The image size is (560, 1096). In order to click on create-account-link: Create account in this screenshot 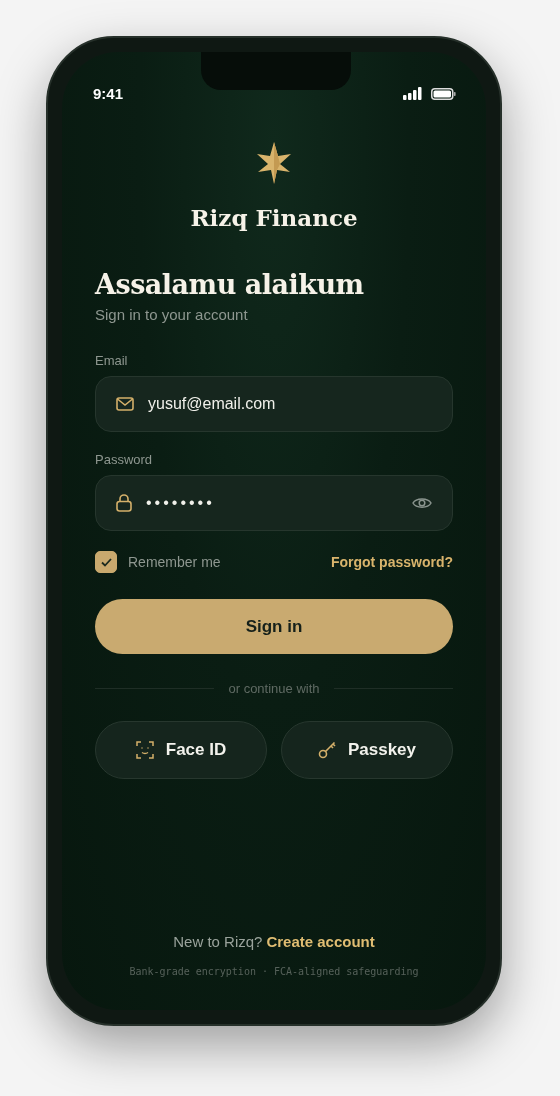, I will do `click(320, 941)`.